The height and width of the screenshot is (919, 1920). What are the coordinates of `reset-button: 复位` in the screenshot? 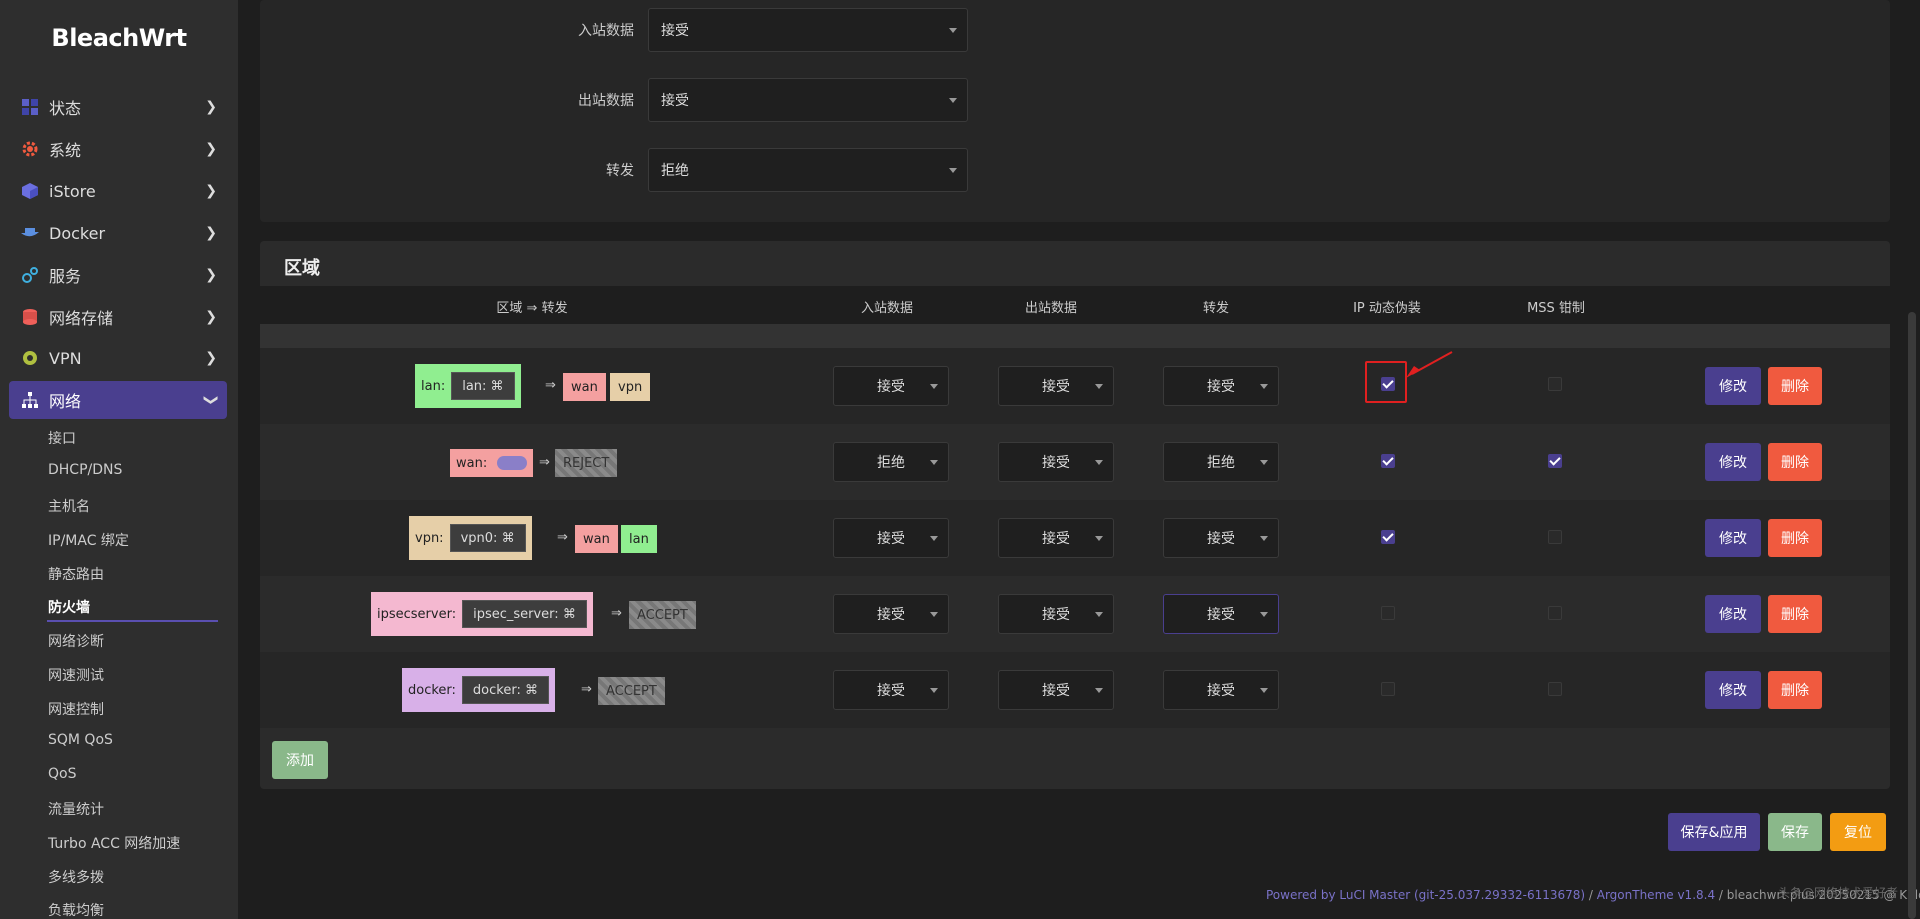 It's located at (1858, 832).